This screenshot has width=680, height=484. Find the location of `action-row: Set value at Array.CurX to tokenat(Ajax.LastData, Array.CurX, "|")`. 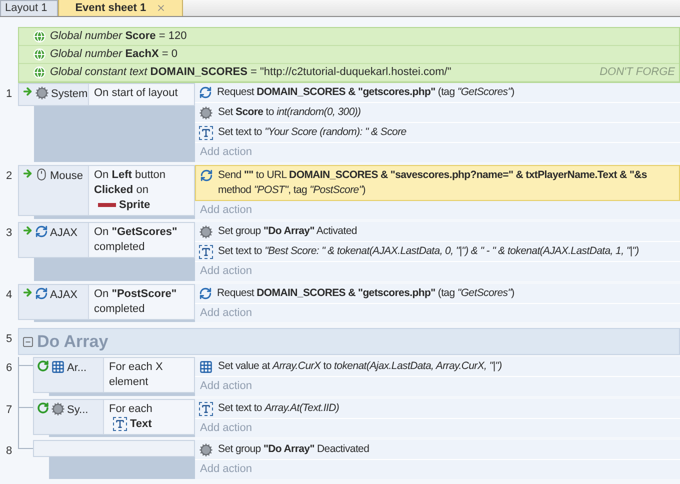

action-row: Set value at Array.CurX to tokenat(Ajax.LastData, Array.CurX, "|") is located at coordinates (437, 367).